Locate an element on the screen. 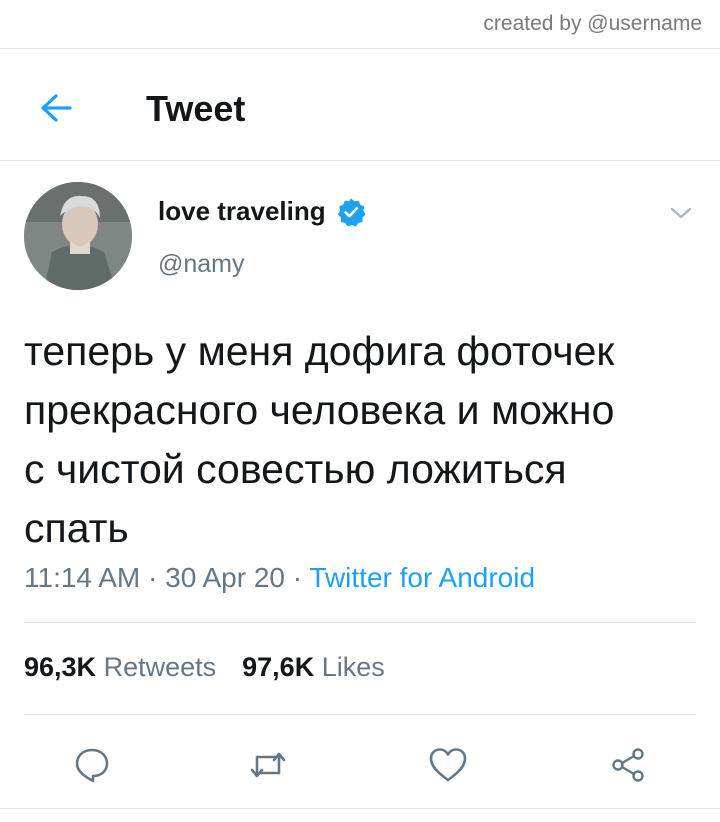 This screenshot has width=720, height=822. tweet-date: 30 Apr 20 is located at coordinates (225, 577).